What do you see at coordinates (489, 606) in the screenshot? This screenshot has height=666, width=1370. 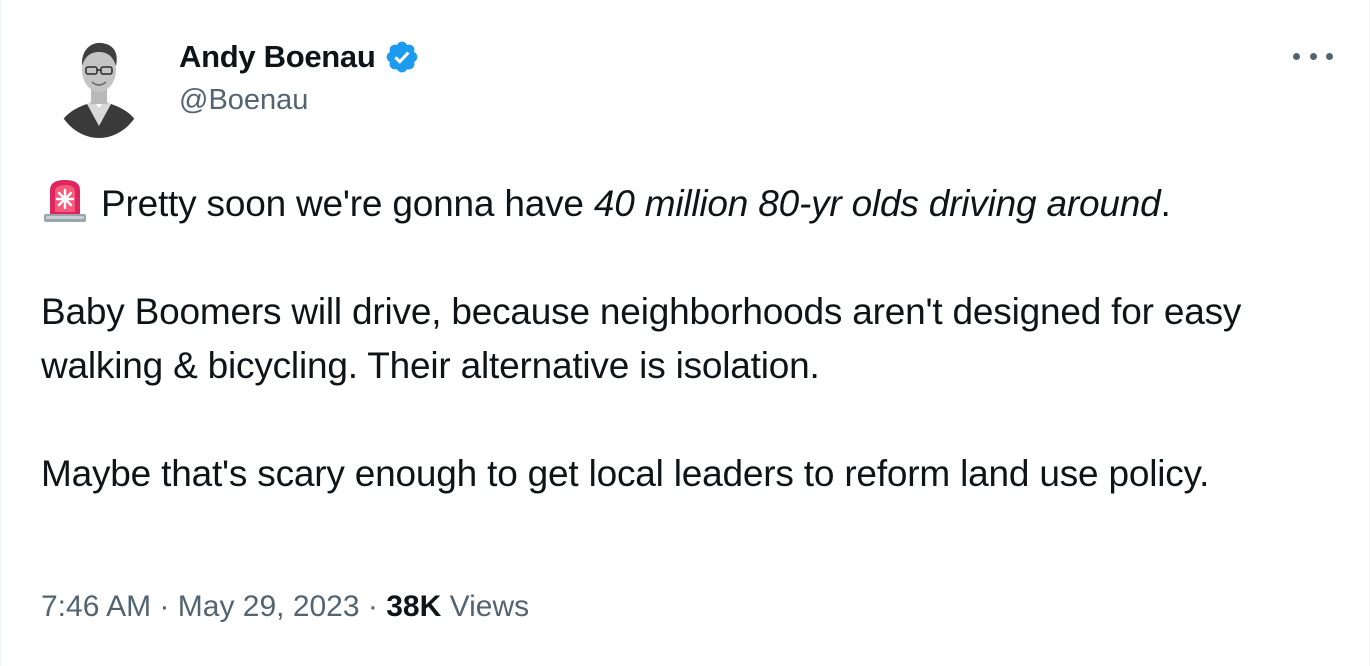 I see `views-label: Views` at bounding box center [489, 606].